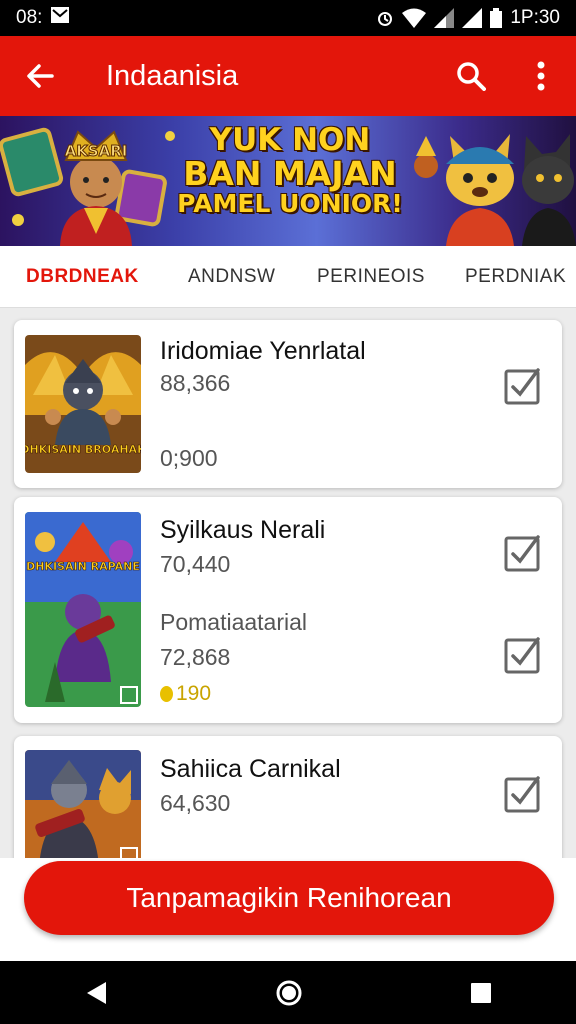 The width and height of the screenshot is (576, 1024). Describe the element at coordinates (195, 383) in the screenshot. I see `game-value: 88,366` at that location.